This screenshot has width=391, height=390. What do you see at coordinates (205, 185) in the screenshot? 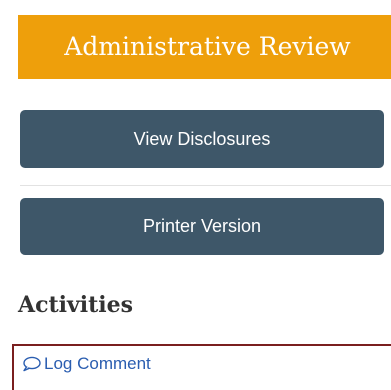
I see `divider` at bounding box center [205, 185].